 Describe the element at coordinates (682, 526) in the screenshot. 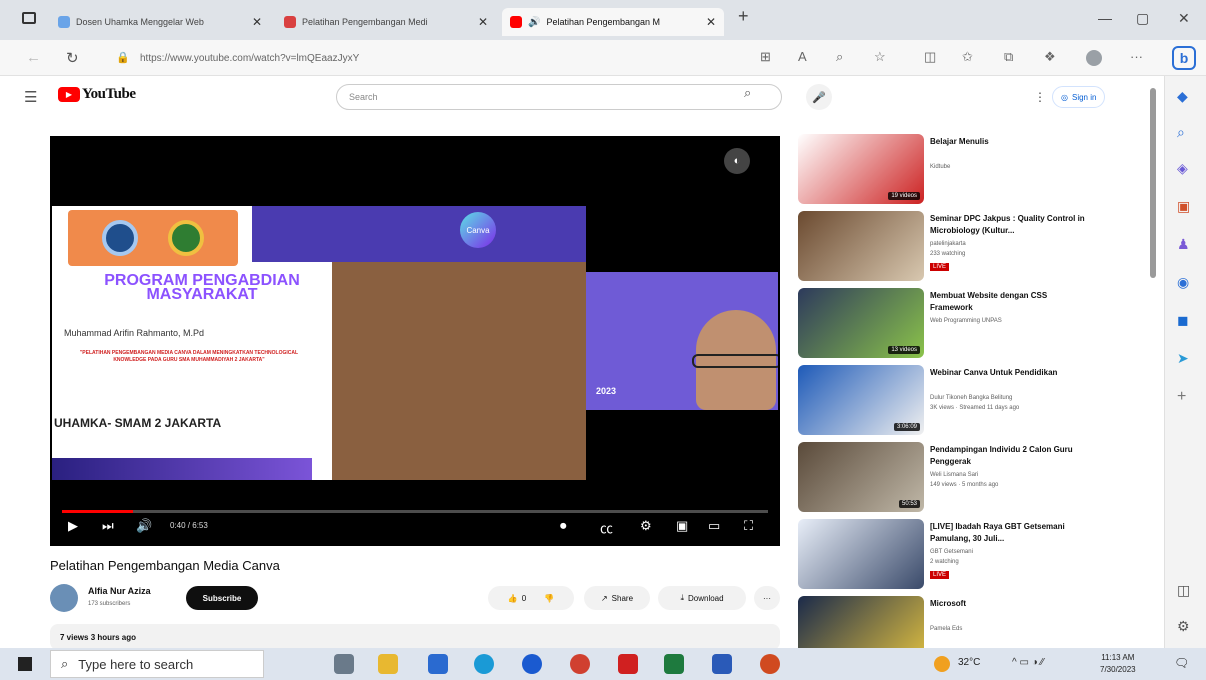

I see `miniplayer-icon: ▣` at that location.